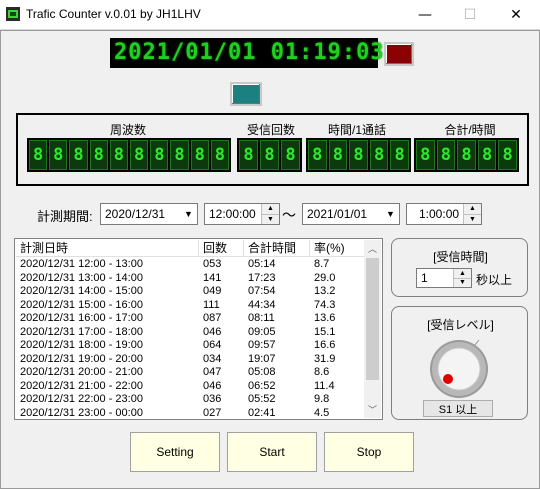 This screenshot has height=489, width=540. Describe the element at coordinates (337, 248) in the screenshot. I see `column-header-rate: 率(%)` at that location.